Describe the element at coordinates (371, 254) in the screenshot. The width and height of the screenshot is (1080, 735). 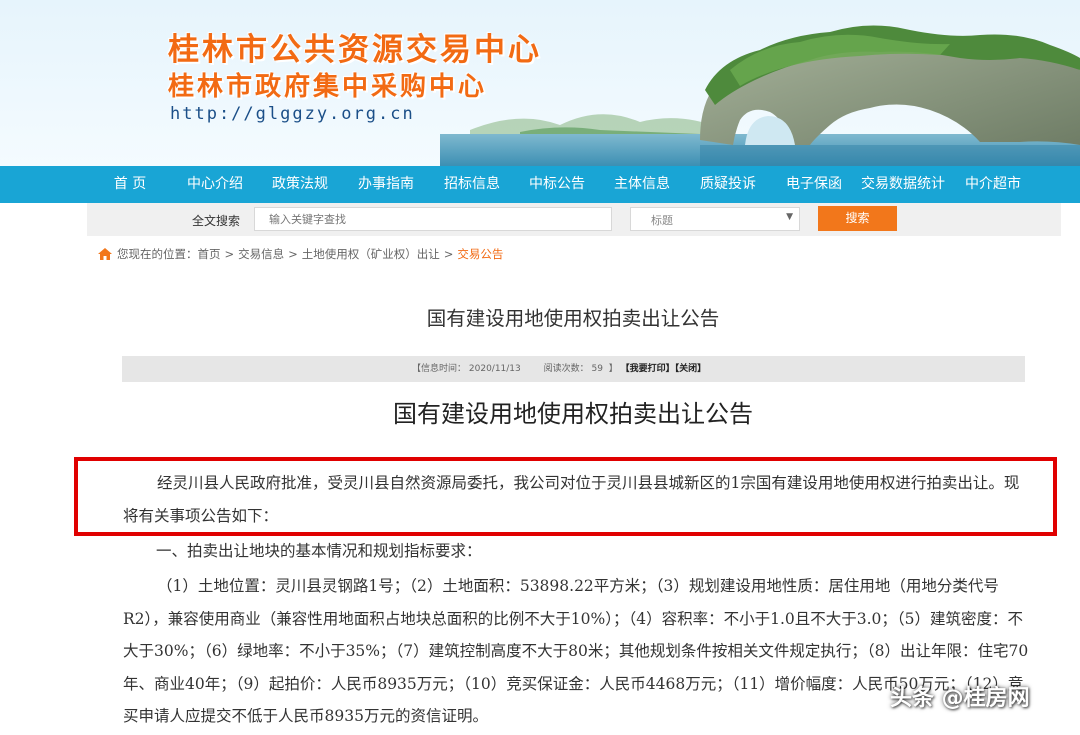
I see `breadcrumb-land-transfer: 土地使用权（矿业权）出让` at that location.